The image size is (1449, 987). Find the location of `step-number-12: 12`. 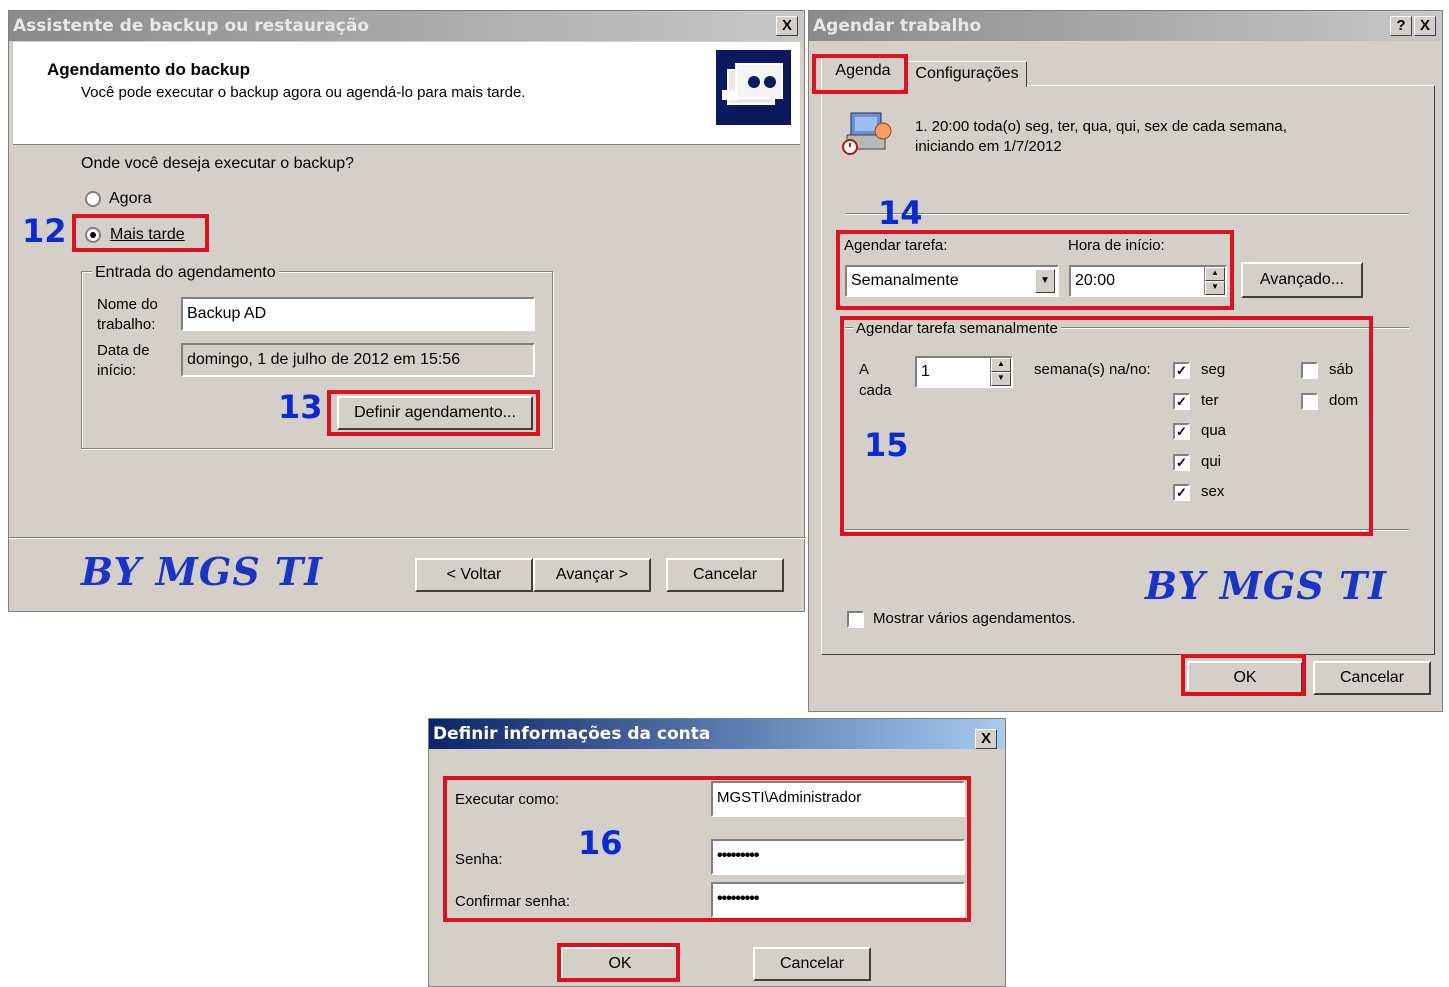

step-number-12: 12 is located at coordinates (44, 231).